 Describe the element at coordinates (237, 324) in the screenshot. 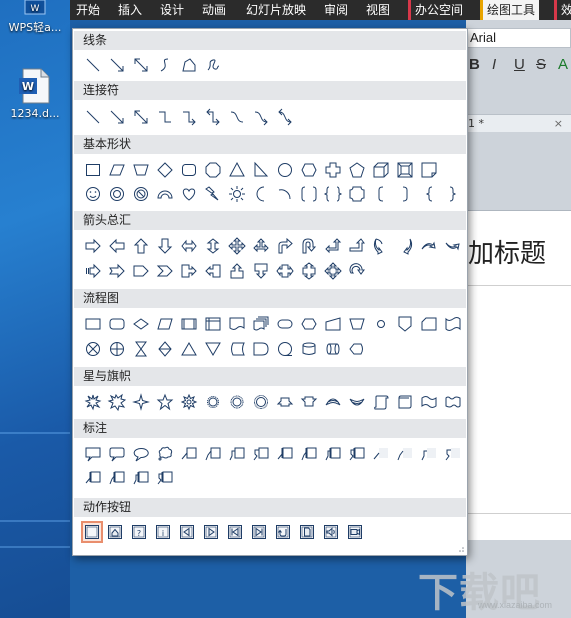

I see `shape-document` at that location.